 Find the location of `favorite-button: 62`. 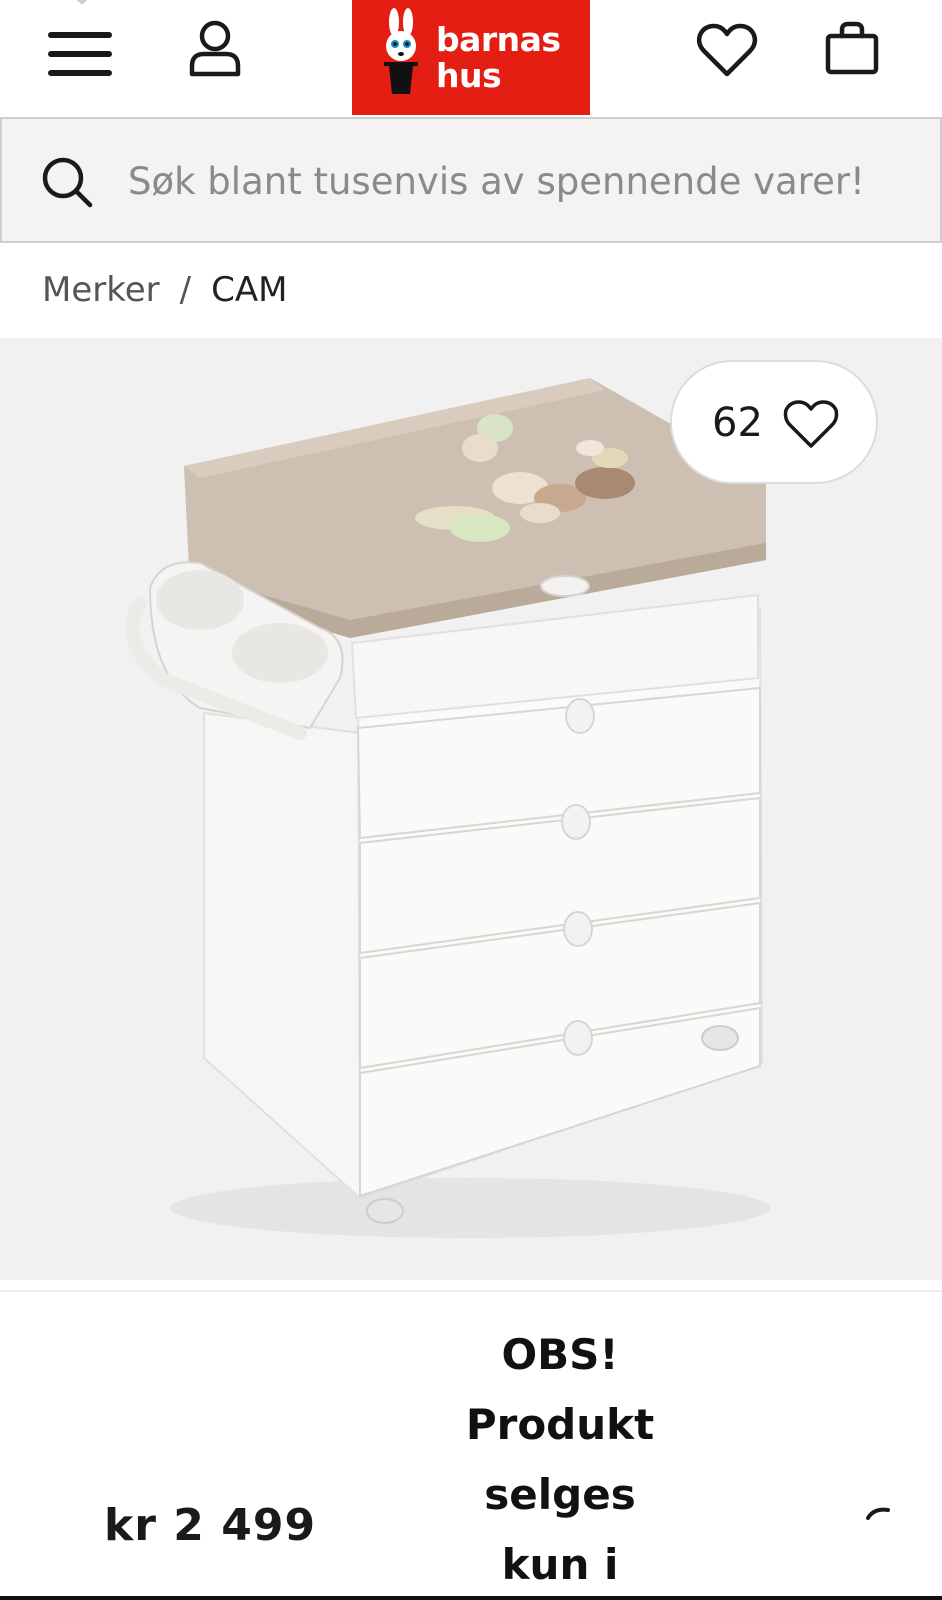

favorite-button: 62 is located at coordinates (774, 422).